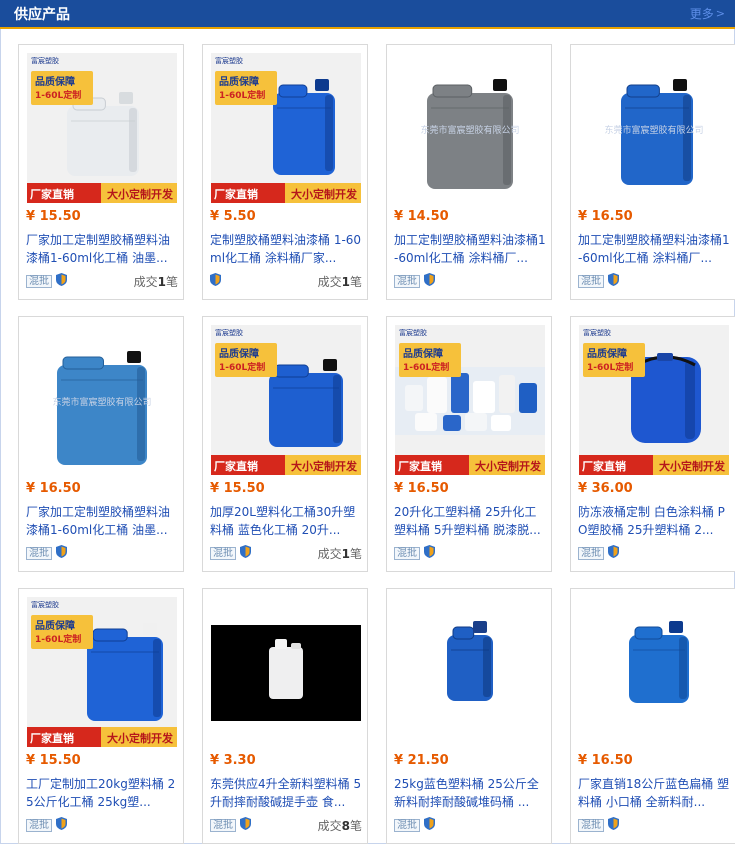  Describe the element at coordinates (421, 216) in the screenshot. I see `product-price: ¥ 14.50` at that location.